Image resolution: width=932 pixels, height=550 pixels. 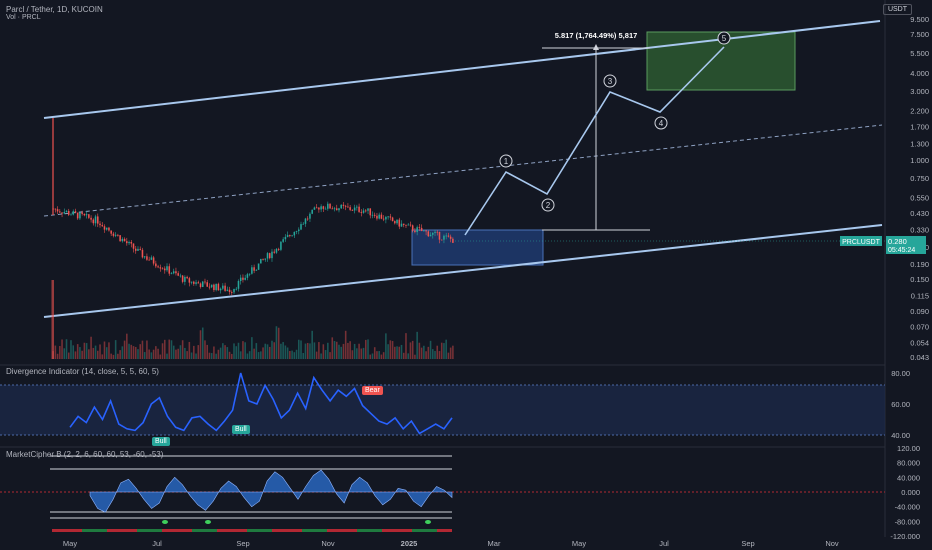 I want to click on symbol-legend: Parcl / Tether, 1D, KUCOIN, so click(x=54, y=9).